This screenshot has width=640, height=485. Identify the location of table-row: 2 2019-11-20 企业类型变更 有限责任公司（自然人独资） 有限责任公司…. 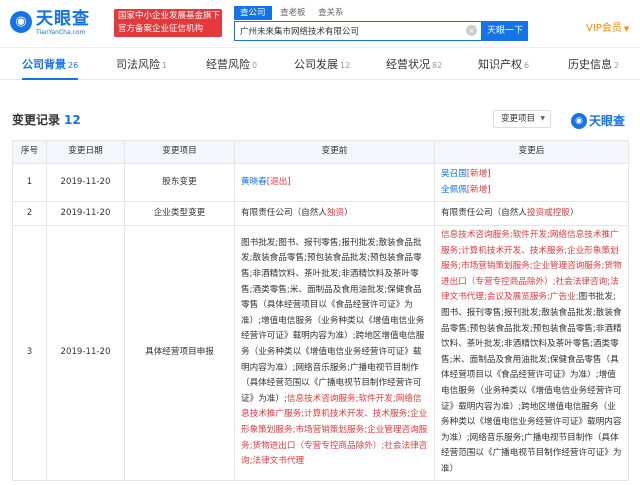
(320, 213).